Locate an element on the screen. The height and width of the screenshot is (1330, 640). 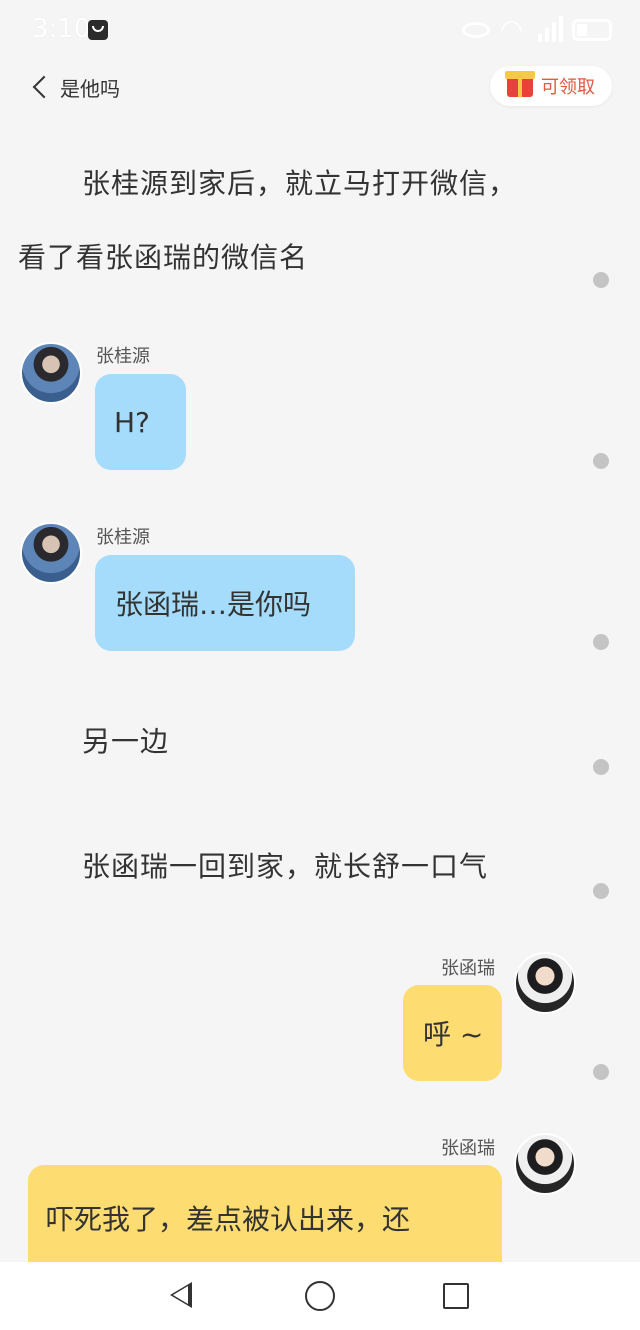
nav-recent-icon is located at coordinates (456, 1296).